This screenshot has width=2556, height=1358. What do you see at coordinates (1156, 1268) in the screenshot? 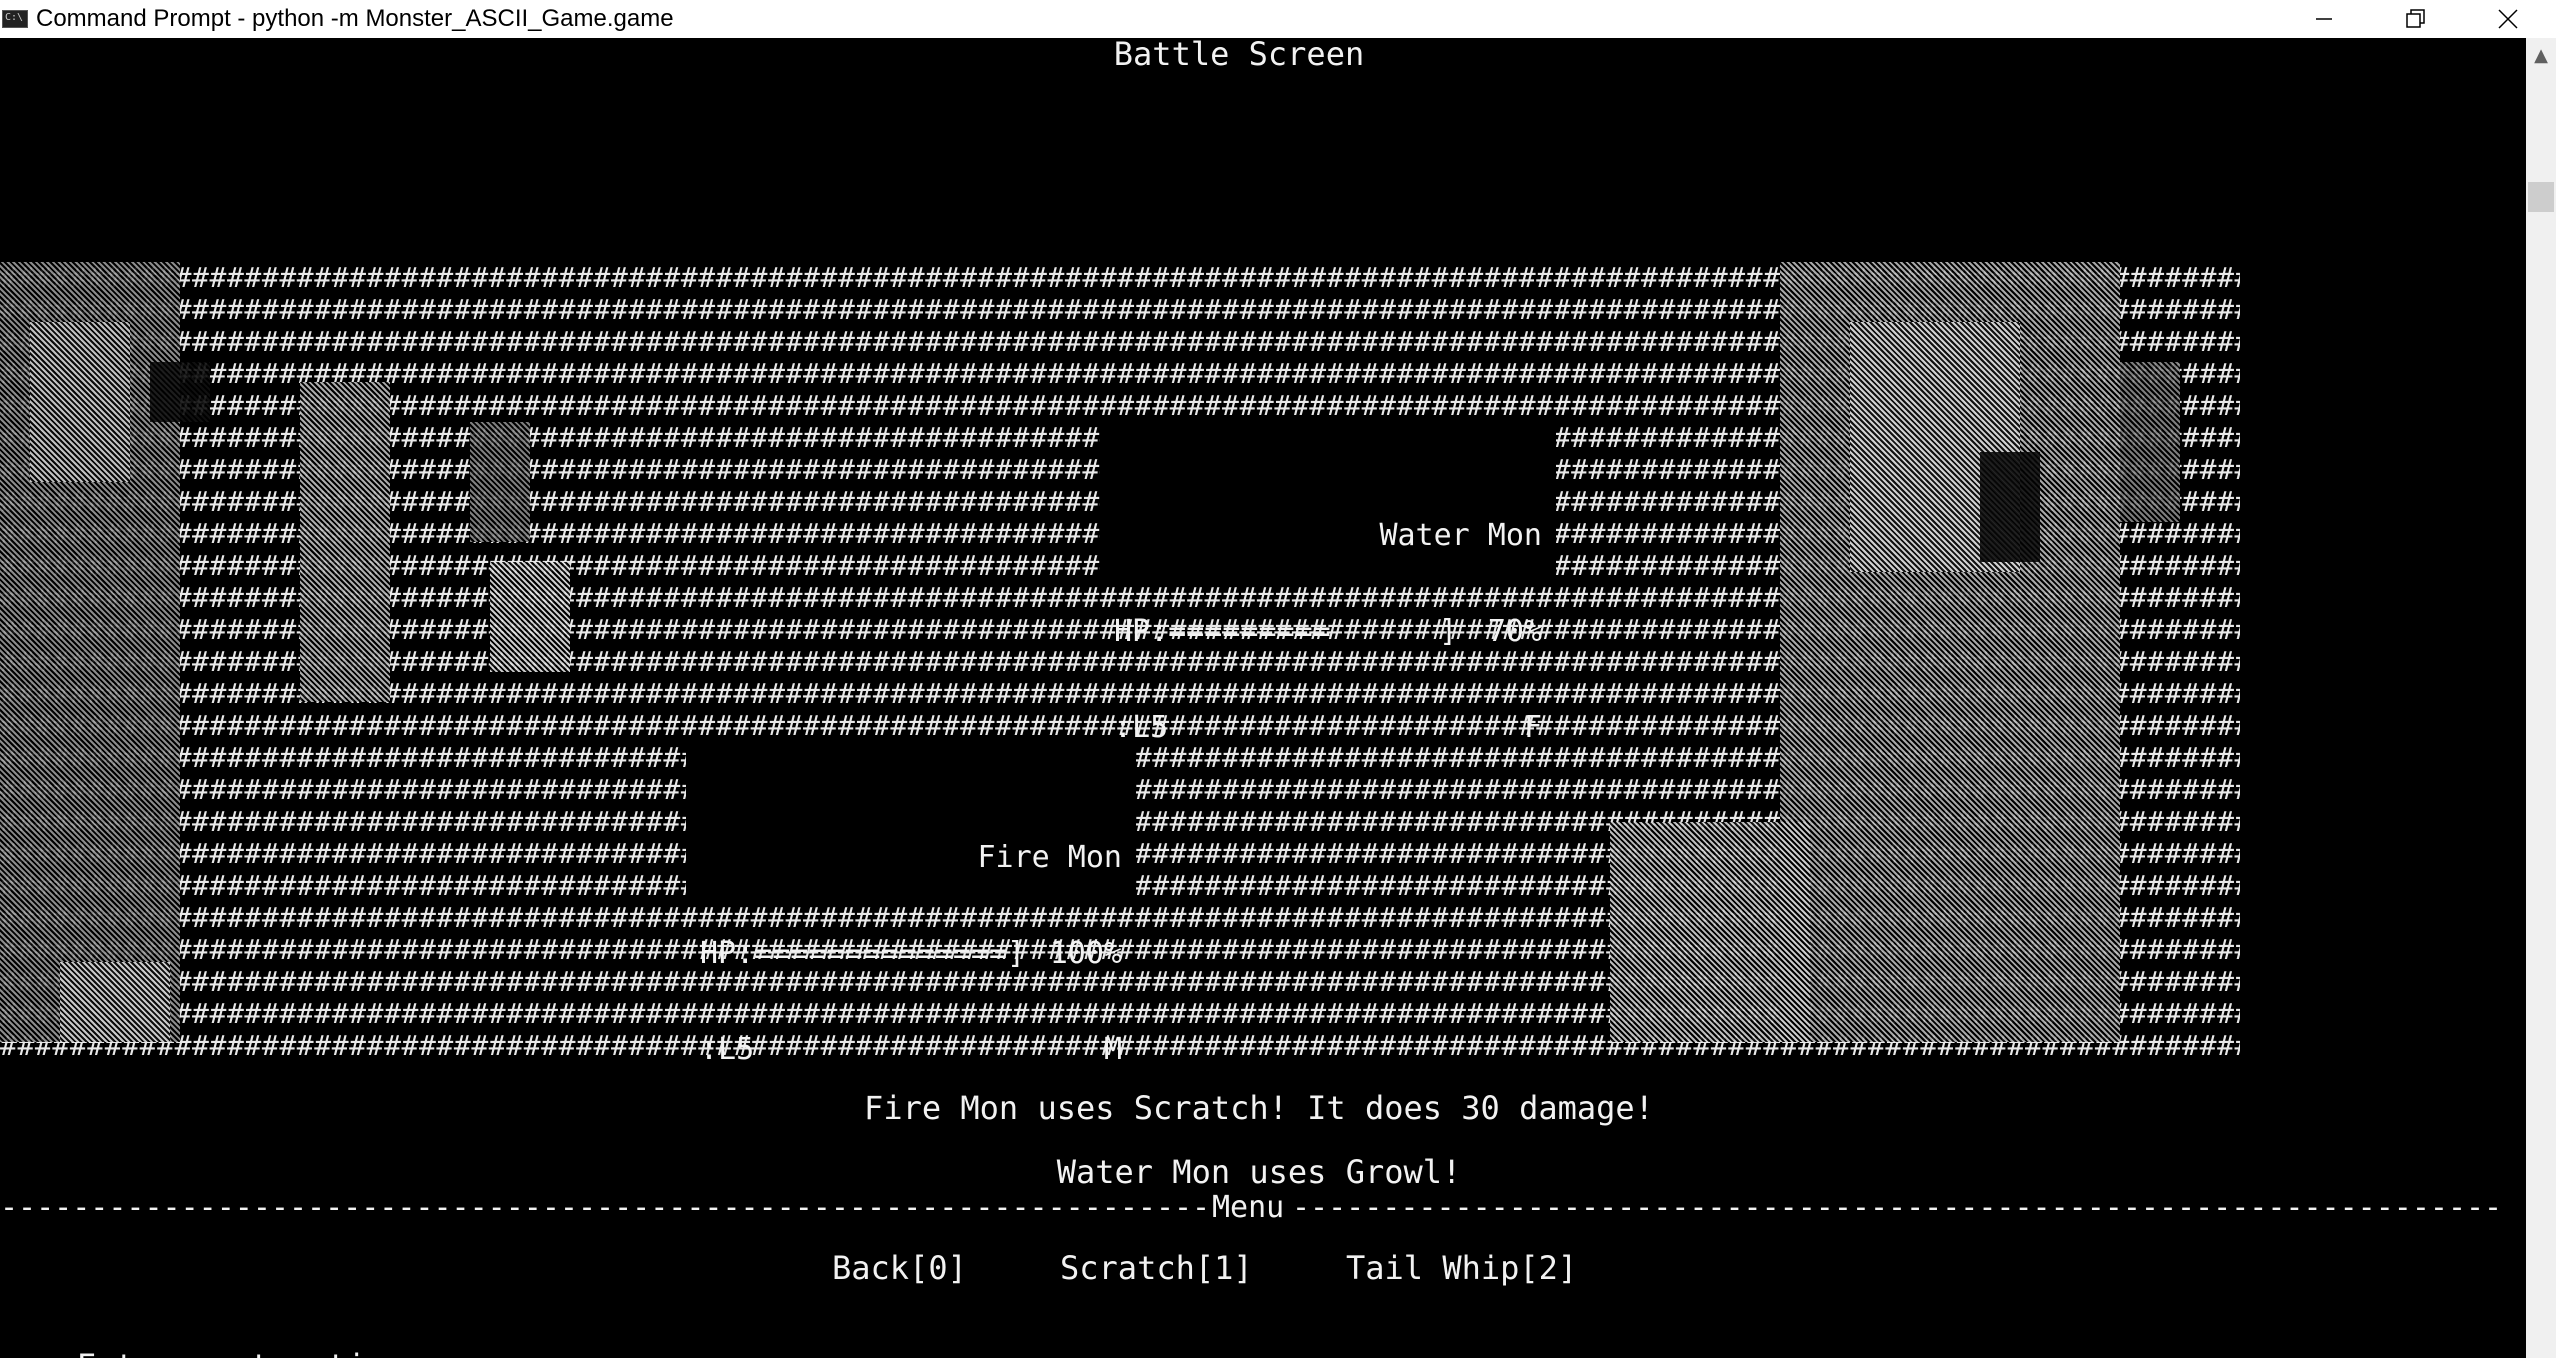
I see `menu-option-scratch: Scratch[1]` at bounding box center [1156, 1268].